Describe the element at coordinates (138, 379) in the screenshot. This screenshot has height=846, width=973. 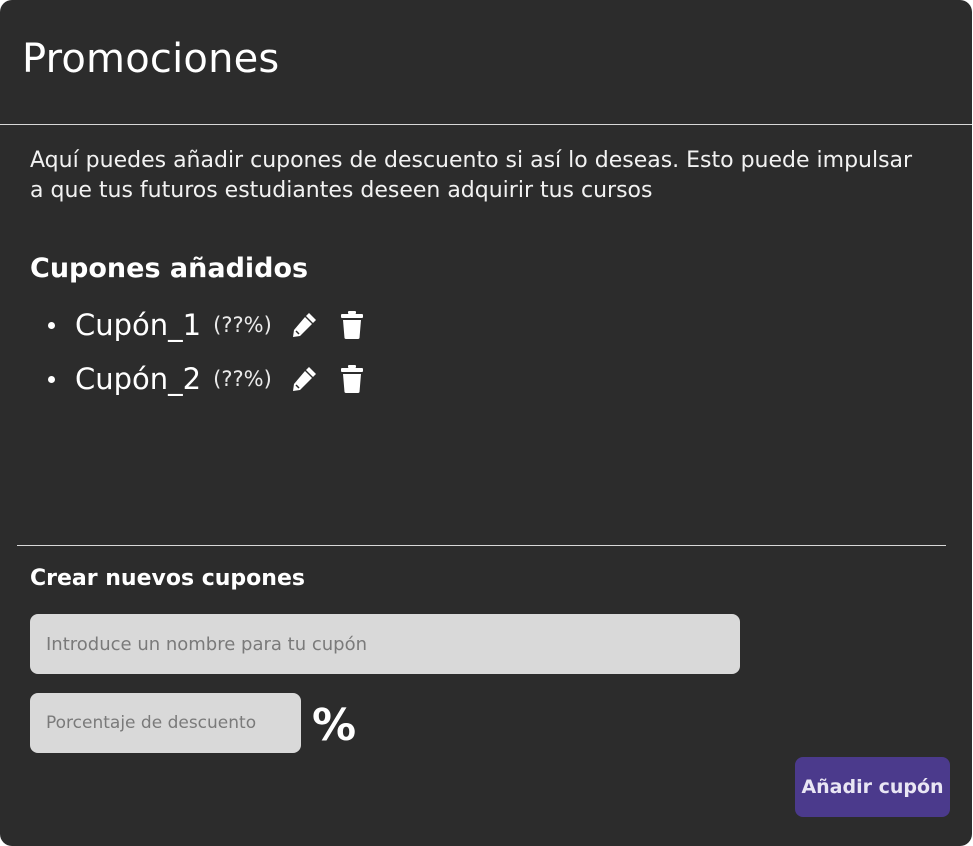
I see `coupon-name: Cupón_2` at that location.